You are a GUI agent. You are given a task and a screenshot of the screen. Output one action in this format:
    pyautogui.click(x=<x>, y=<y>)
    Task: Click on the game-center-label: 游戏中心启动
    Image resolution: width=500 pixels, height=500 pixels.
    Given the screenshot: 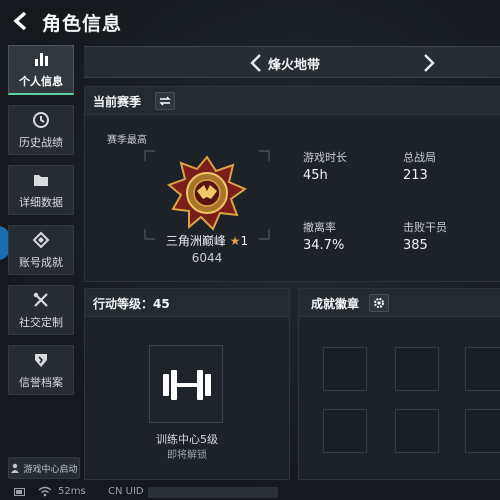 What is the action you would take?
    pyautogui.click(x=50, y=469)
    